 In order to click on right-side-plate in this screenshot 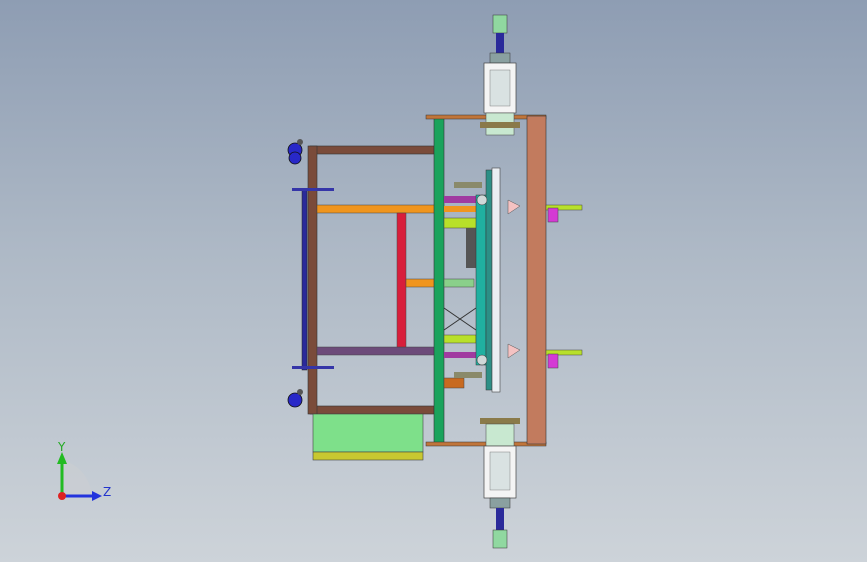, I will do `click(545, 280)`.